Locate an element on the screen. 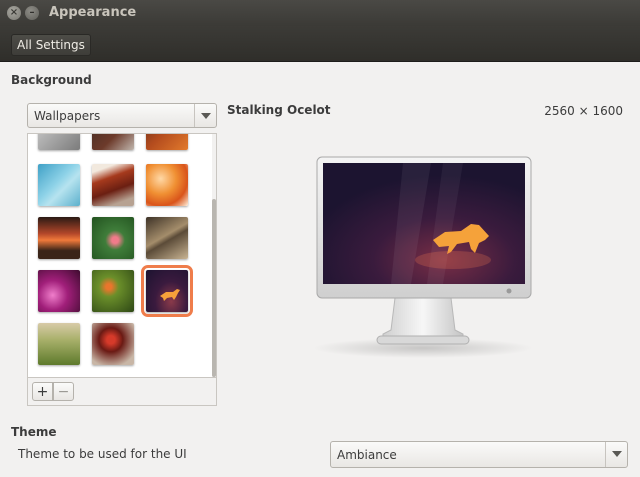  theme-select: Ambiance is located at coordinates (479, 454).